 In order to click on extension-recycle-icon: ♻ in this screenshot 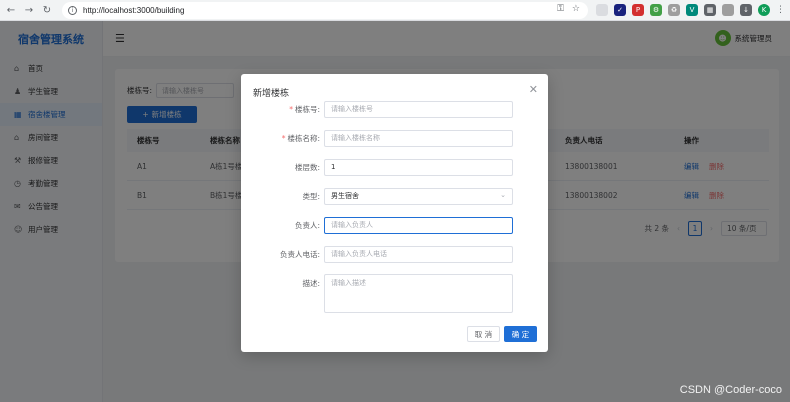, I will do `click(674, 10)`.